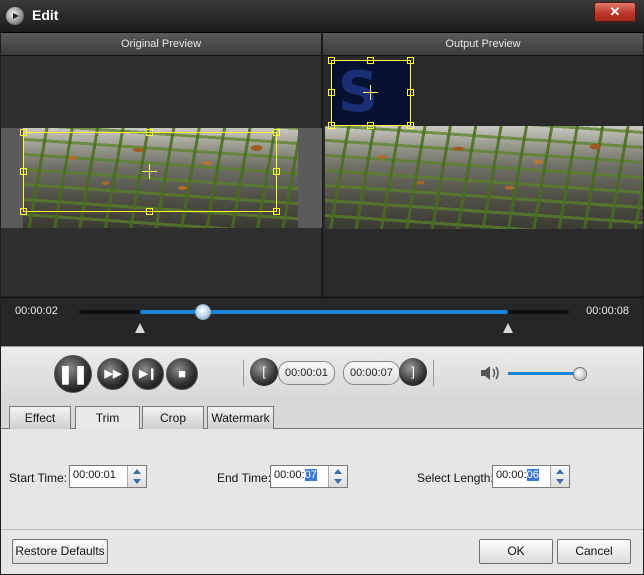 The width and height of the screenshot is (644, 575). I want to click on tab-bar: Effect Trim Crop Watermark, so click(322, 416).